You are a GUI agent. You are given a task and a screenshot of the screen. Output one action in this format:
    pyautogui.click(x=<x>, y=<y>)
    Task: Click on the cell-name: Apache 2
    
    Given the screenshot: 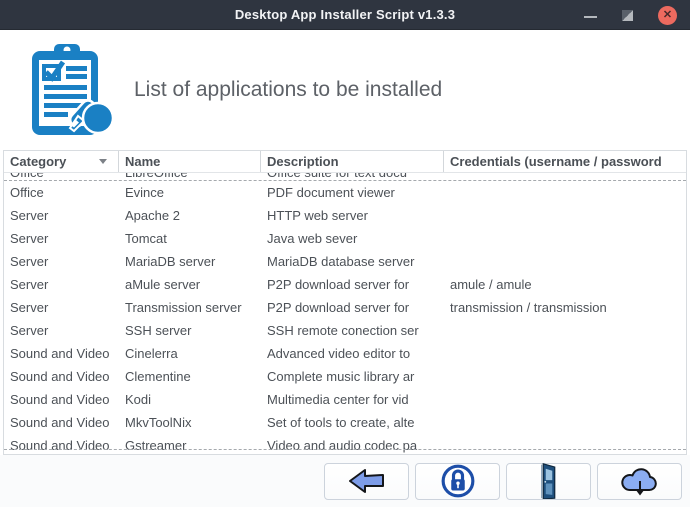 What is the action you would take?
    pyautogui.click(x=152, y=215)
    